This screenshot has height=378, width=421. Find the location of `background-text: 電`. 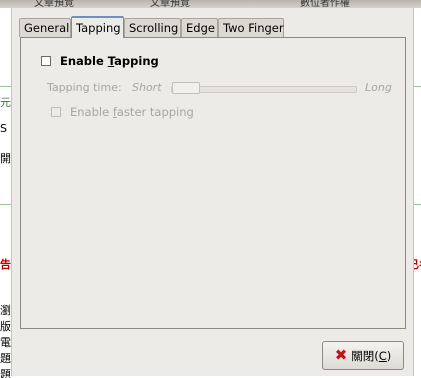

background-text: 電 is located at coordinates (5, 342).